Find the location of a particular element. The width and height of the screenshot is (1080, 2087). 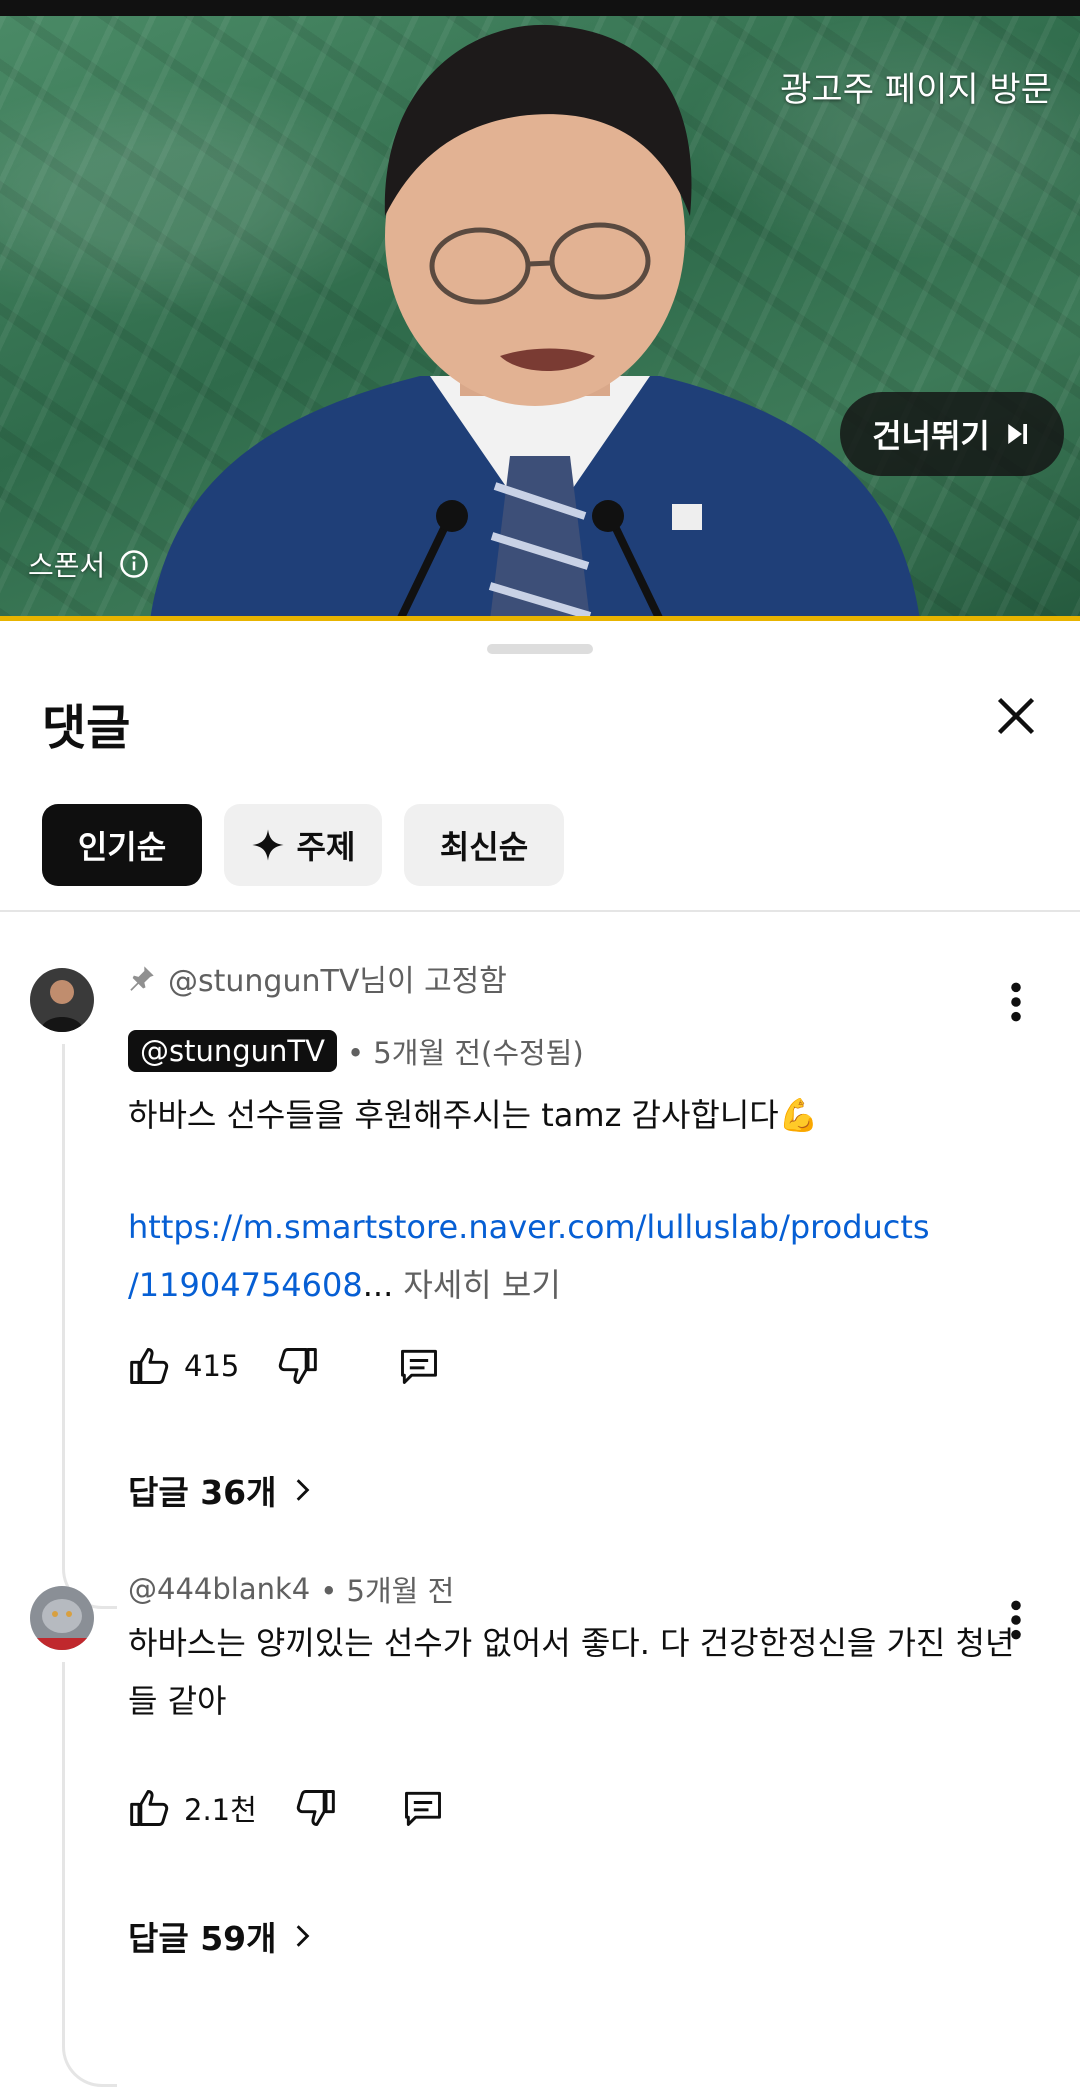

like-count: 2.1천 is located at coordinates (220, 1810).